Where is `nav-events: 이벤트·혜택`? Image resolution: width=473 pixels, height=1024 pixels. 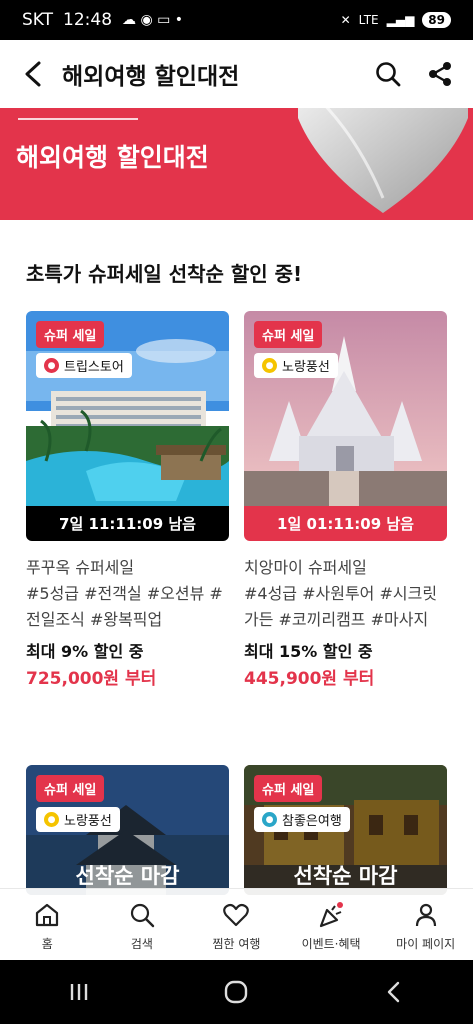
nav-events: 이벤트·혜택 is located at coordinates (331, 924).